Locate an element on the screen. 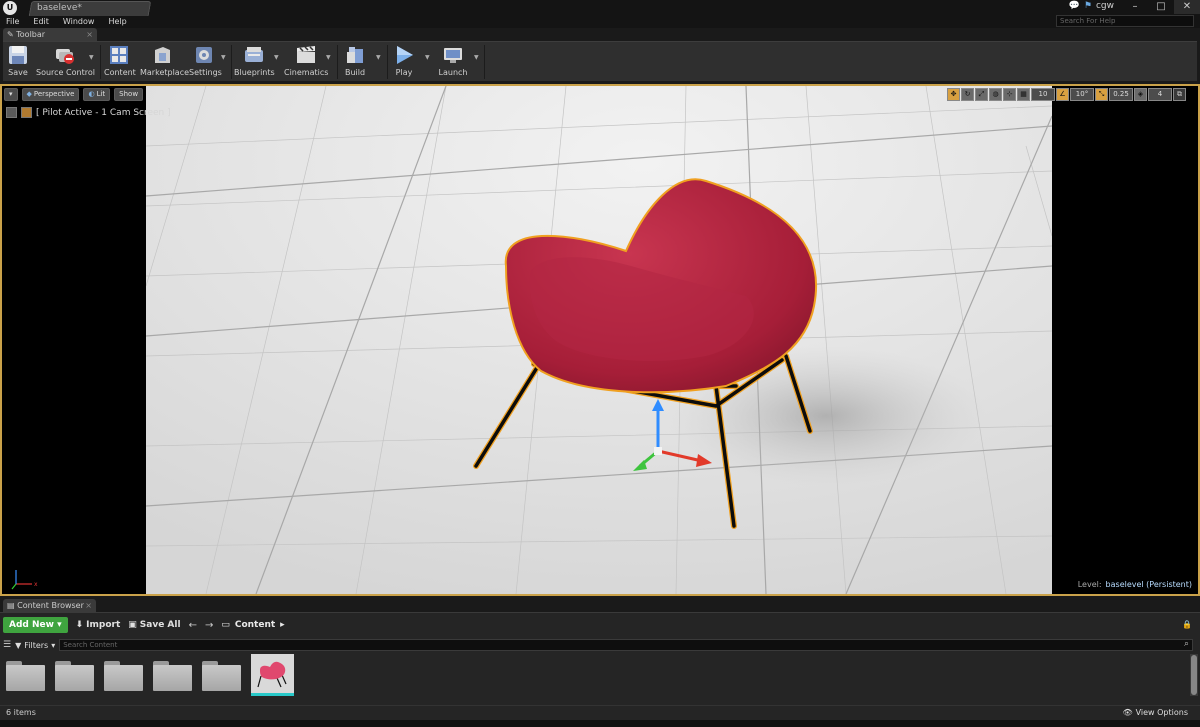  save-all-button: ▣ Save All is located at coordinates (154, 625).